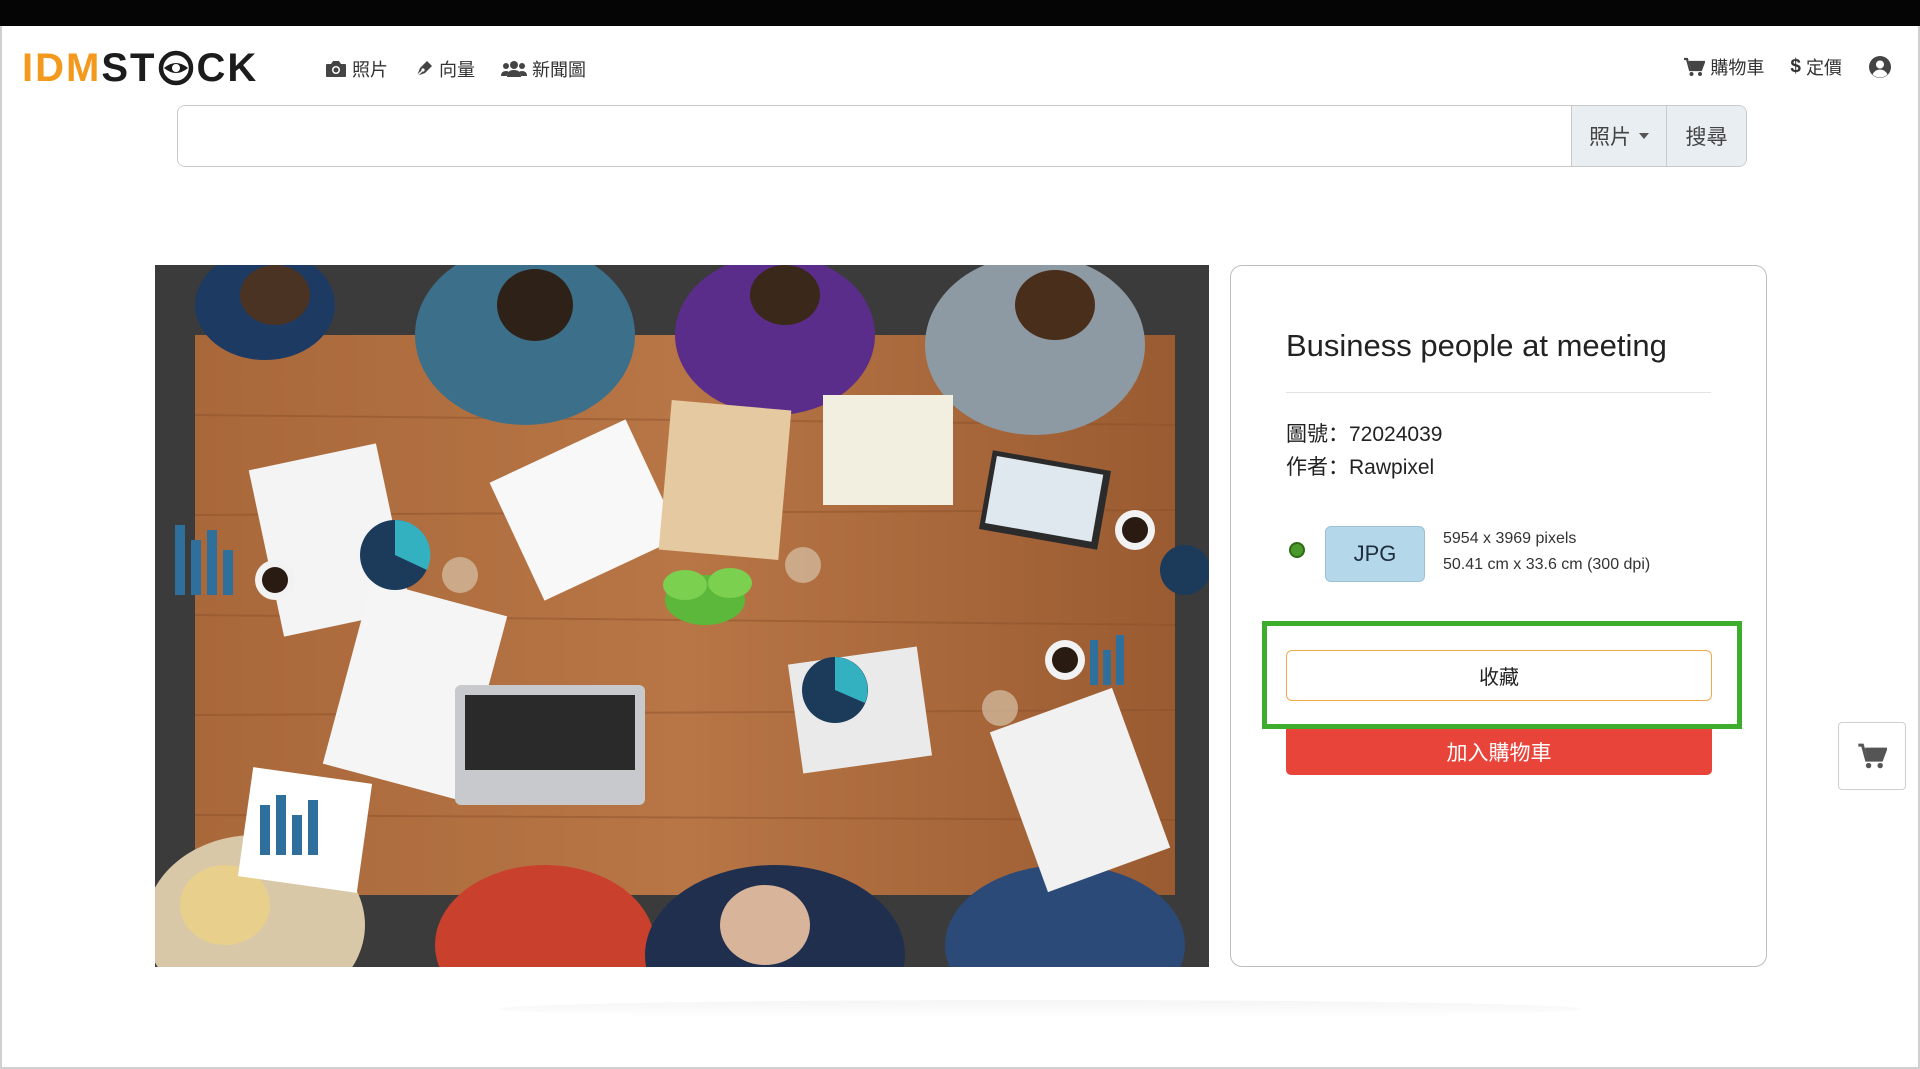 Image resolution: width=1920 pixels, height=1069 pixels. Describe the element at coordinates (424, 69) in the screenshot. I see `pen-nib-icon` at that location.